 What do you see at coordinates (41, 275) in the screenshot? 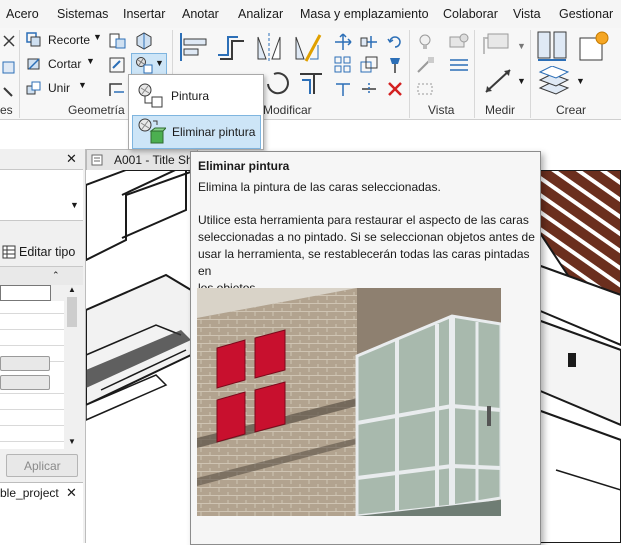
I see `properties-header: ⌃` at bounding box center [41, 275].